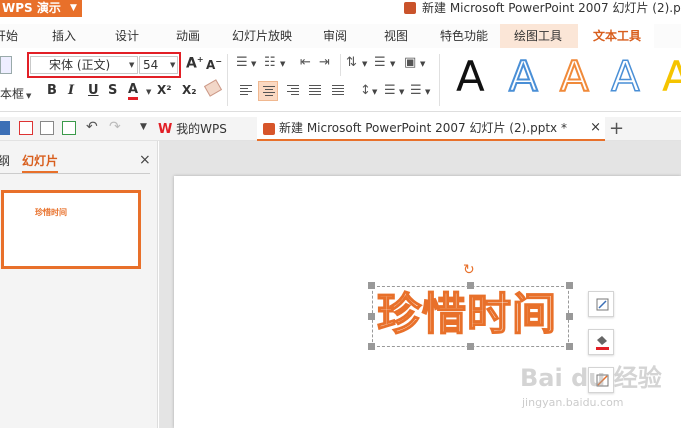 This screenshot has height=428, width=681. What do you see at coordinates (47, 128) in the screenshot?
I see `print-icon` at bounding box center [47, 128].